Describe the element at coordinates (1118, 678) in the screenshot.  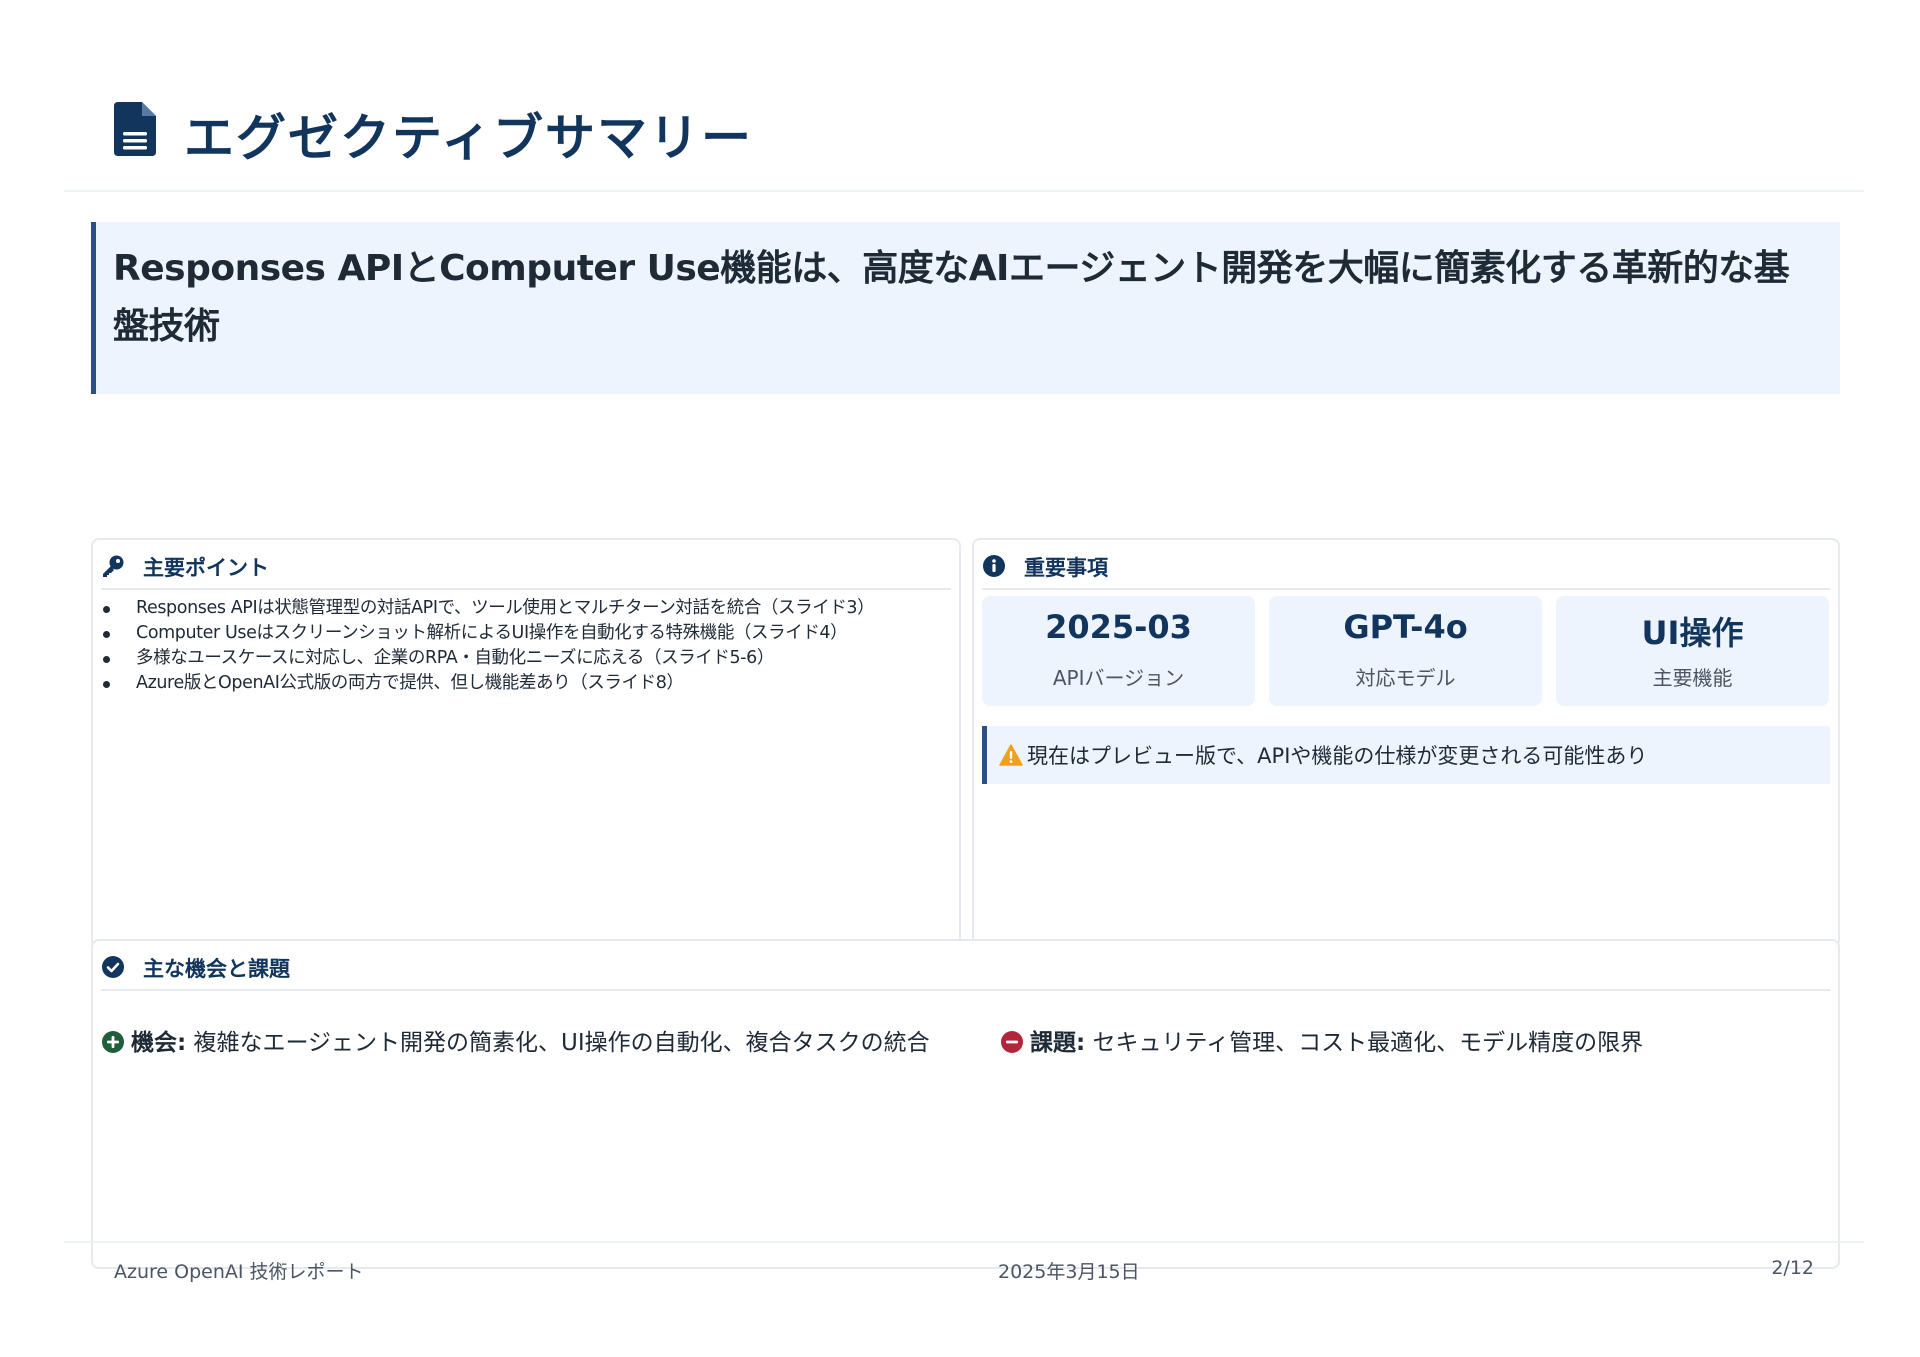
I see `stat-label: APIバージョン` at that location.